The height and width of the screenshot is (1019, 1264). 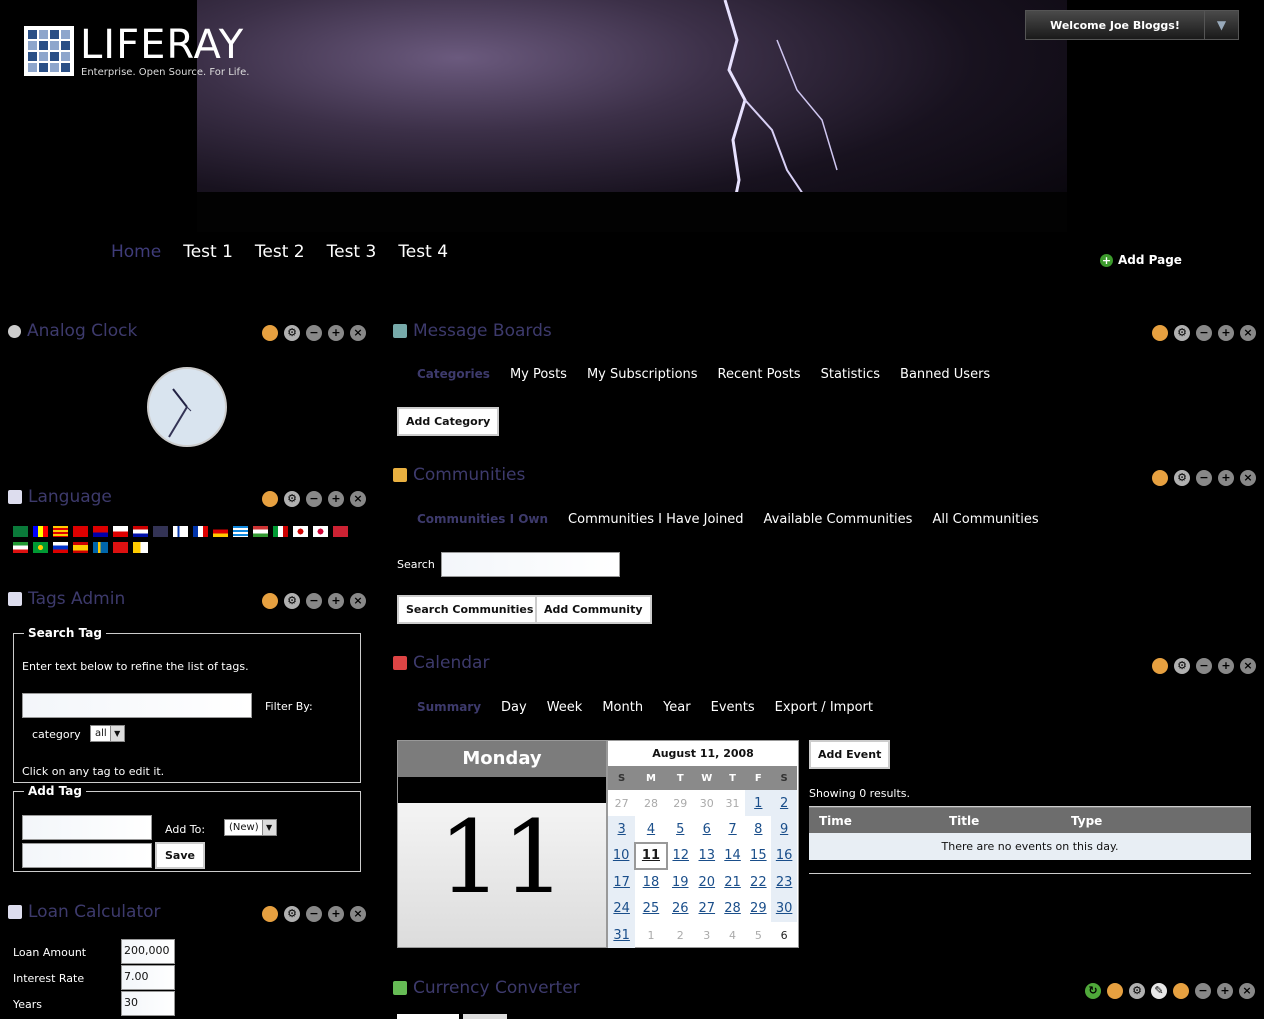 What do you see at coordinates (850, 374) in the screenshot?
I see `tab-statistics: Statistics` at bounding box center [850, 374].